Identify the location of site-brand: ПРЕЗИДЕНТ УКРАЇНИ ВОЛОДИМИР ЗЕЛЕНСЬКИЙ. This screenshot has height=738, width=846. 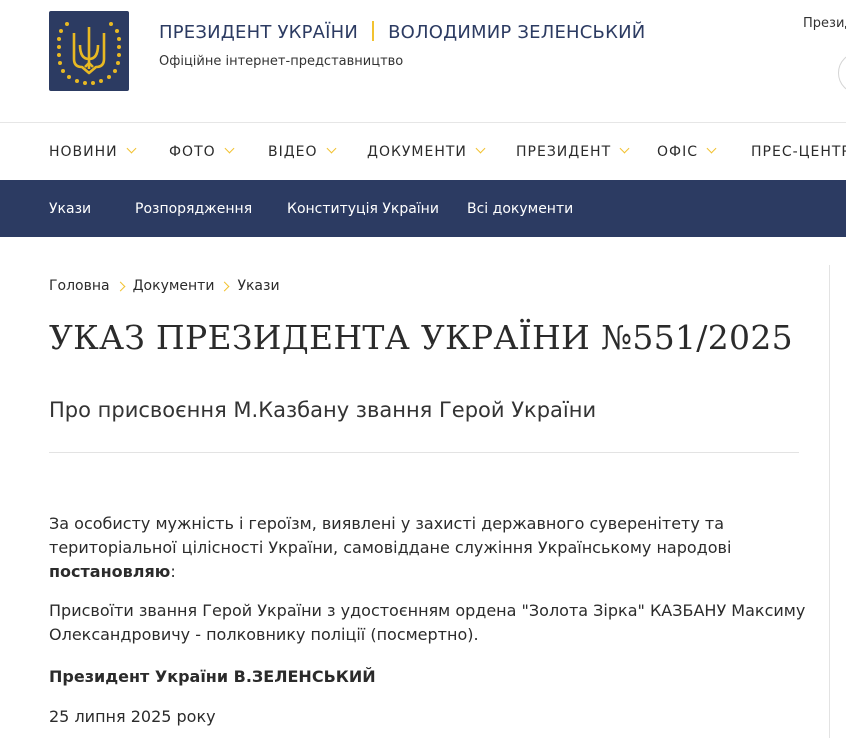
(402, 32).